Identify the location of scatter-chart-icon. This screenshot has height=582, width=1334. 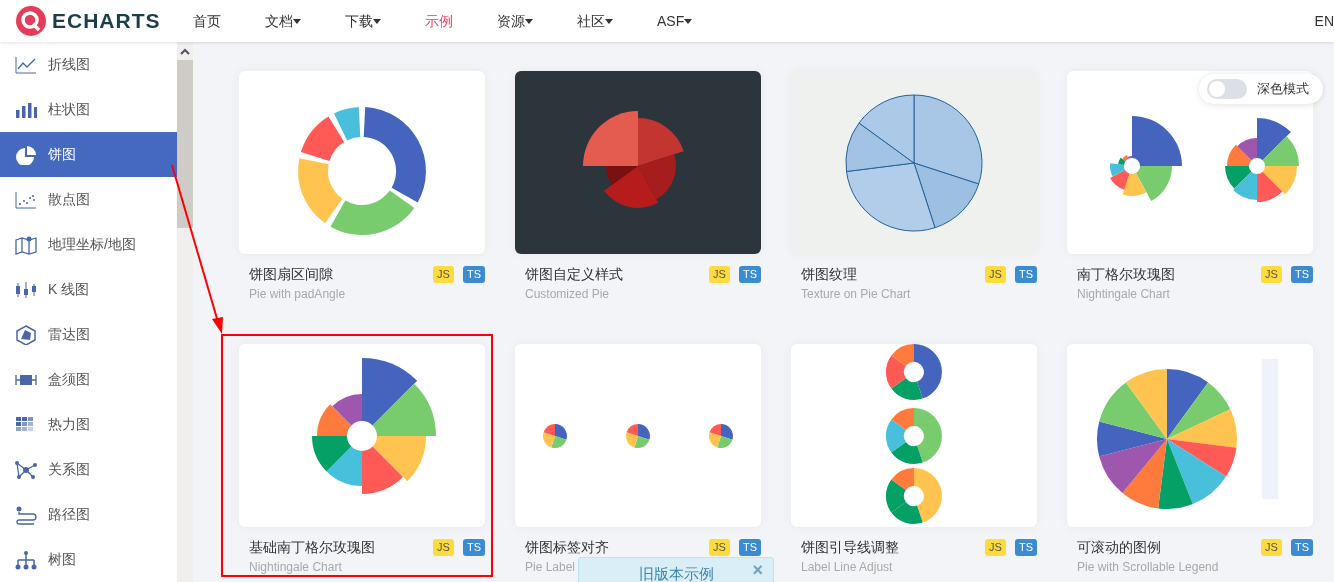
(26, 199).